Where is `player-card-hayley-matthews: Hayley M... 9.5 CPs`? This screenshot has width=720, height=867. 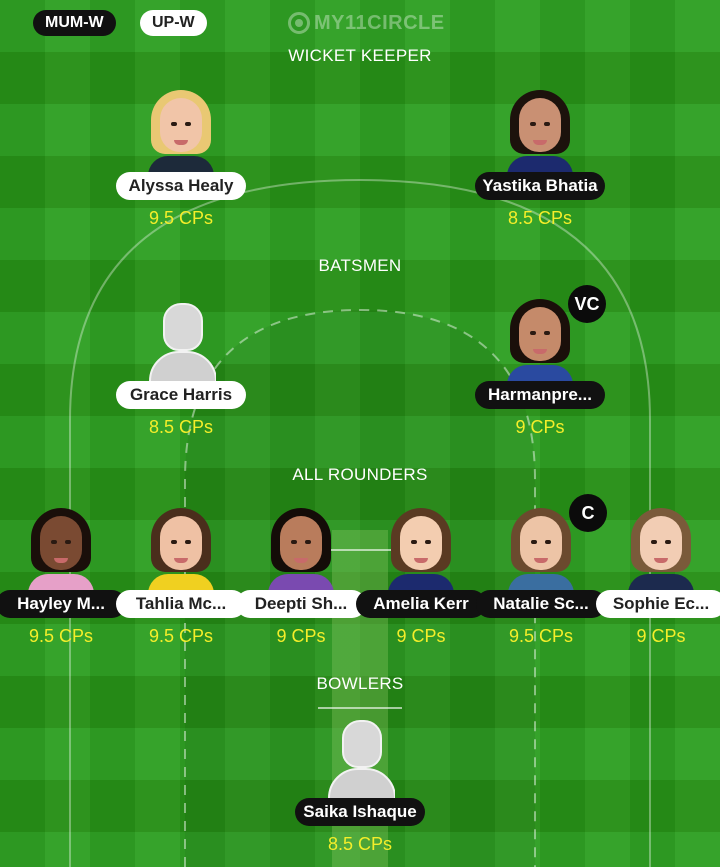
player-card-hayley-matthews: Hayley M... 9.5 CPs is located at coordinates (63, 581).